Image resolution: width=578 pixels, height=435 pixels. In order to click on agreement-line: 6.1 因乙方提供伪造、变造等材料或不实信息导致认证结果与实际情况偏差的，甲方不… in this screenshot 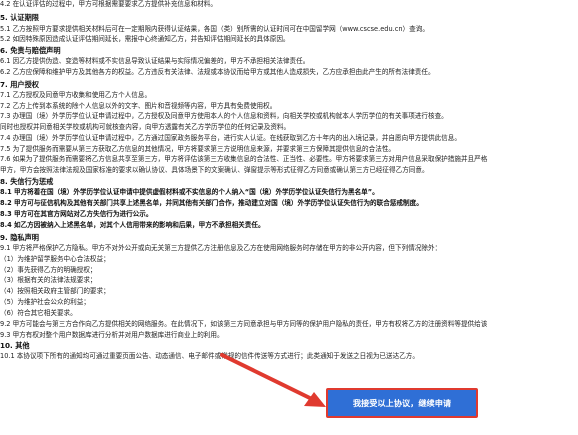, I will do `click(155, 61)`.